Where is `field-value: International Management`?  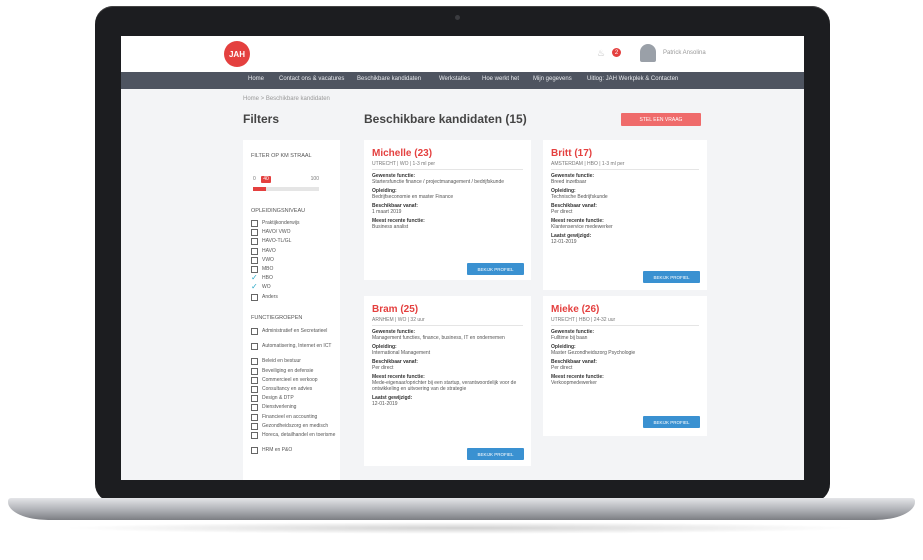 field-value: International Management is located at coordinates (401, 353).